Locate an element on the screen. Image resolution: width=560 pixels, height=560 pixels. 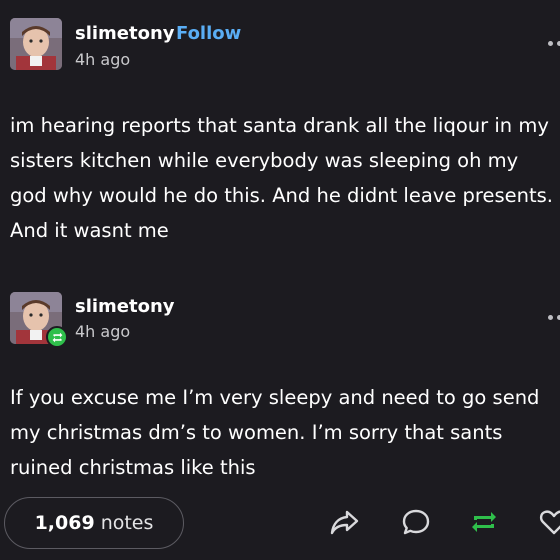
share-icon is located at coordinates (344, 522).